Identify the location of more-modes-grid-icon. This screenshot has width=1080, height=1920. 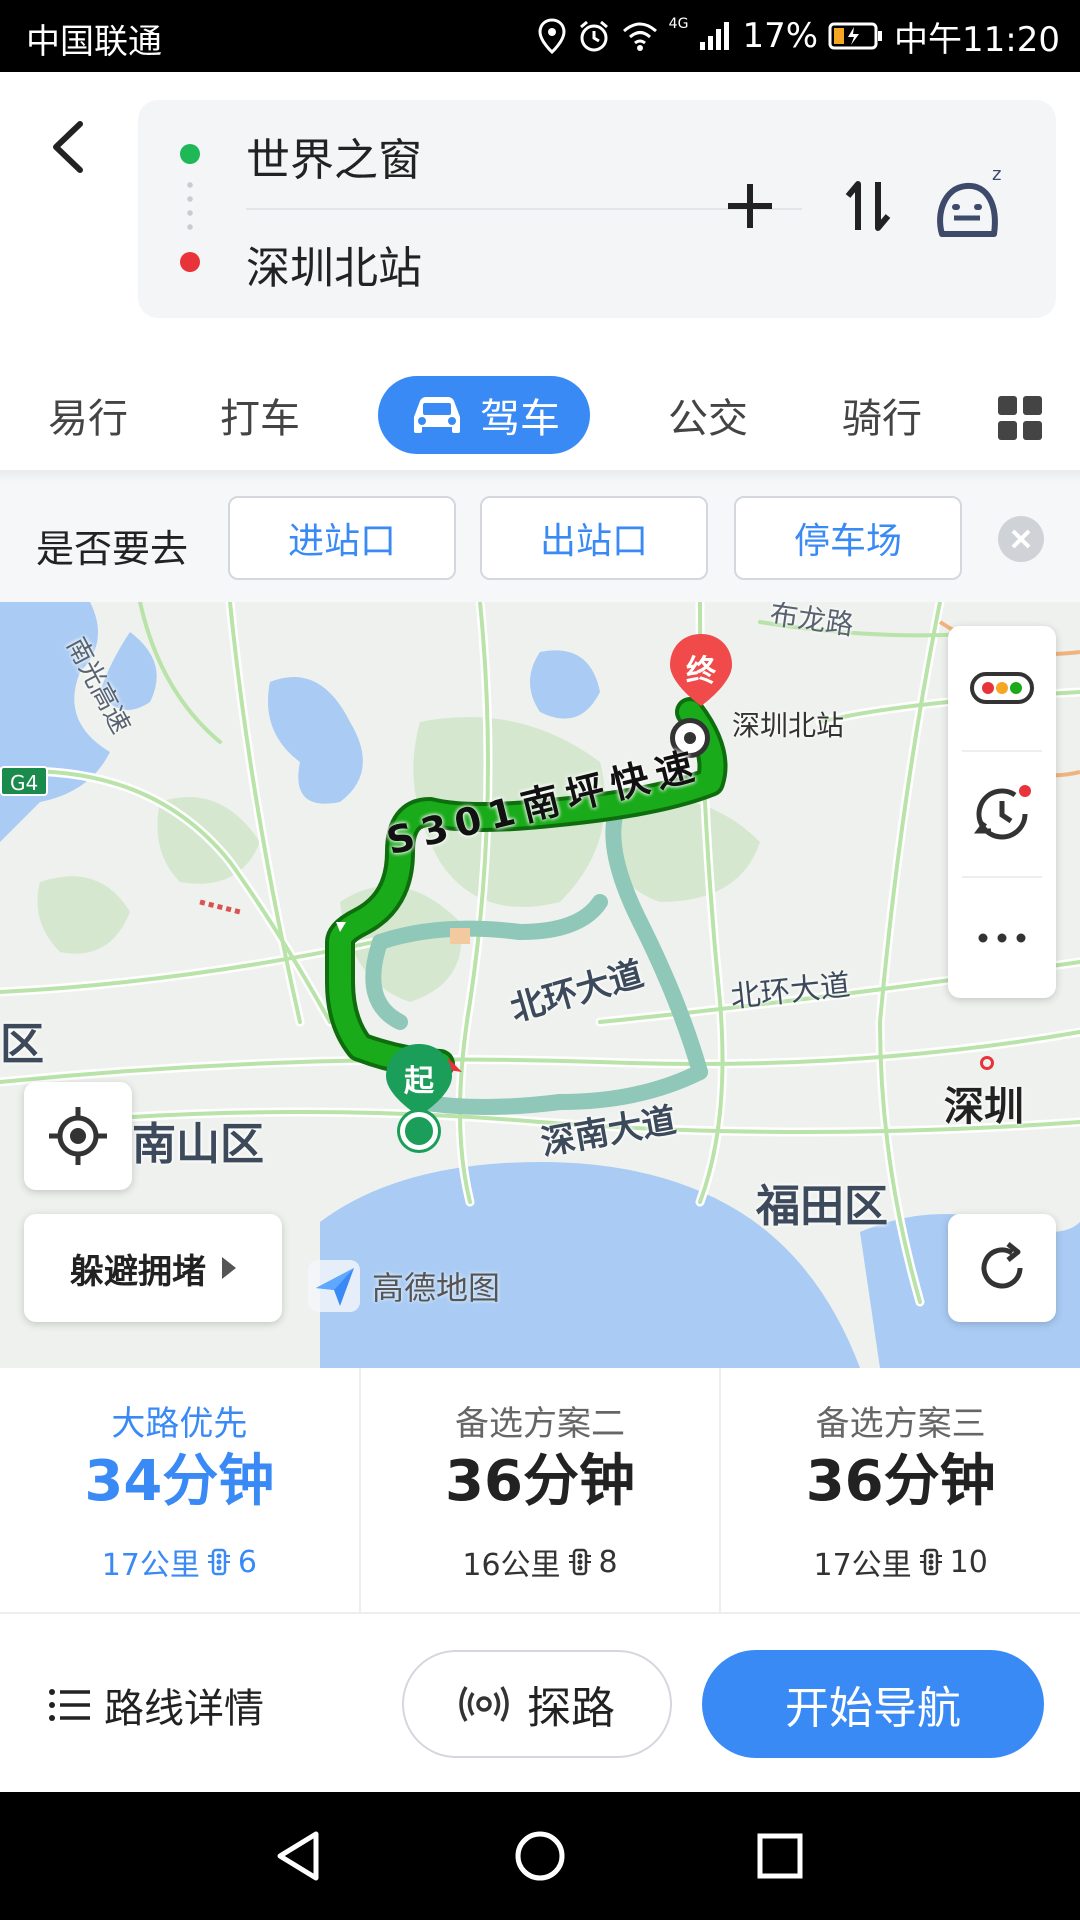
(1020, 418).